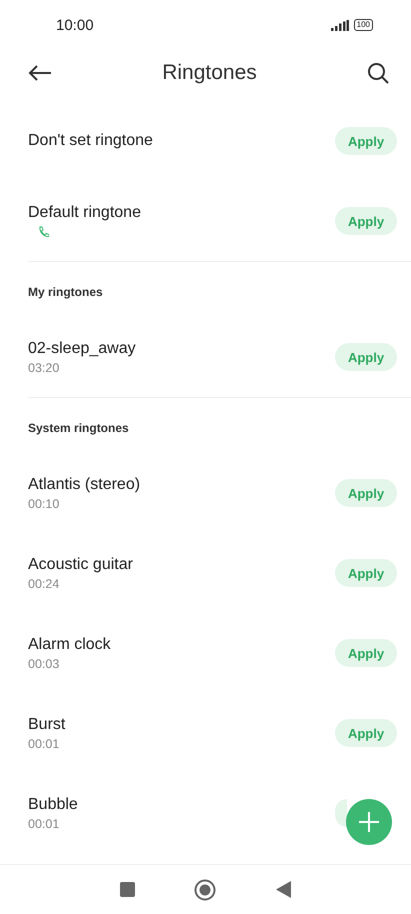  Describe the element at coordinates (209, 73) in the screenshot. I see `screen-title: Ringtones` at that location.